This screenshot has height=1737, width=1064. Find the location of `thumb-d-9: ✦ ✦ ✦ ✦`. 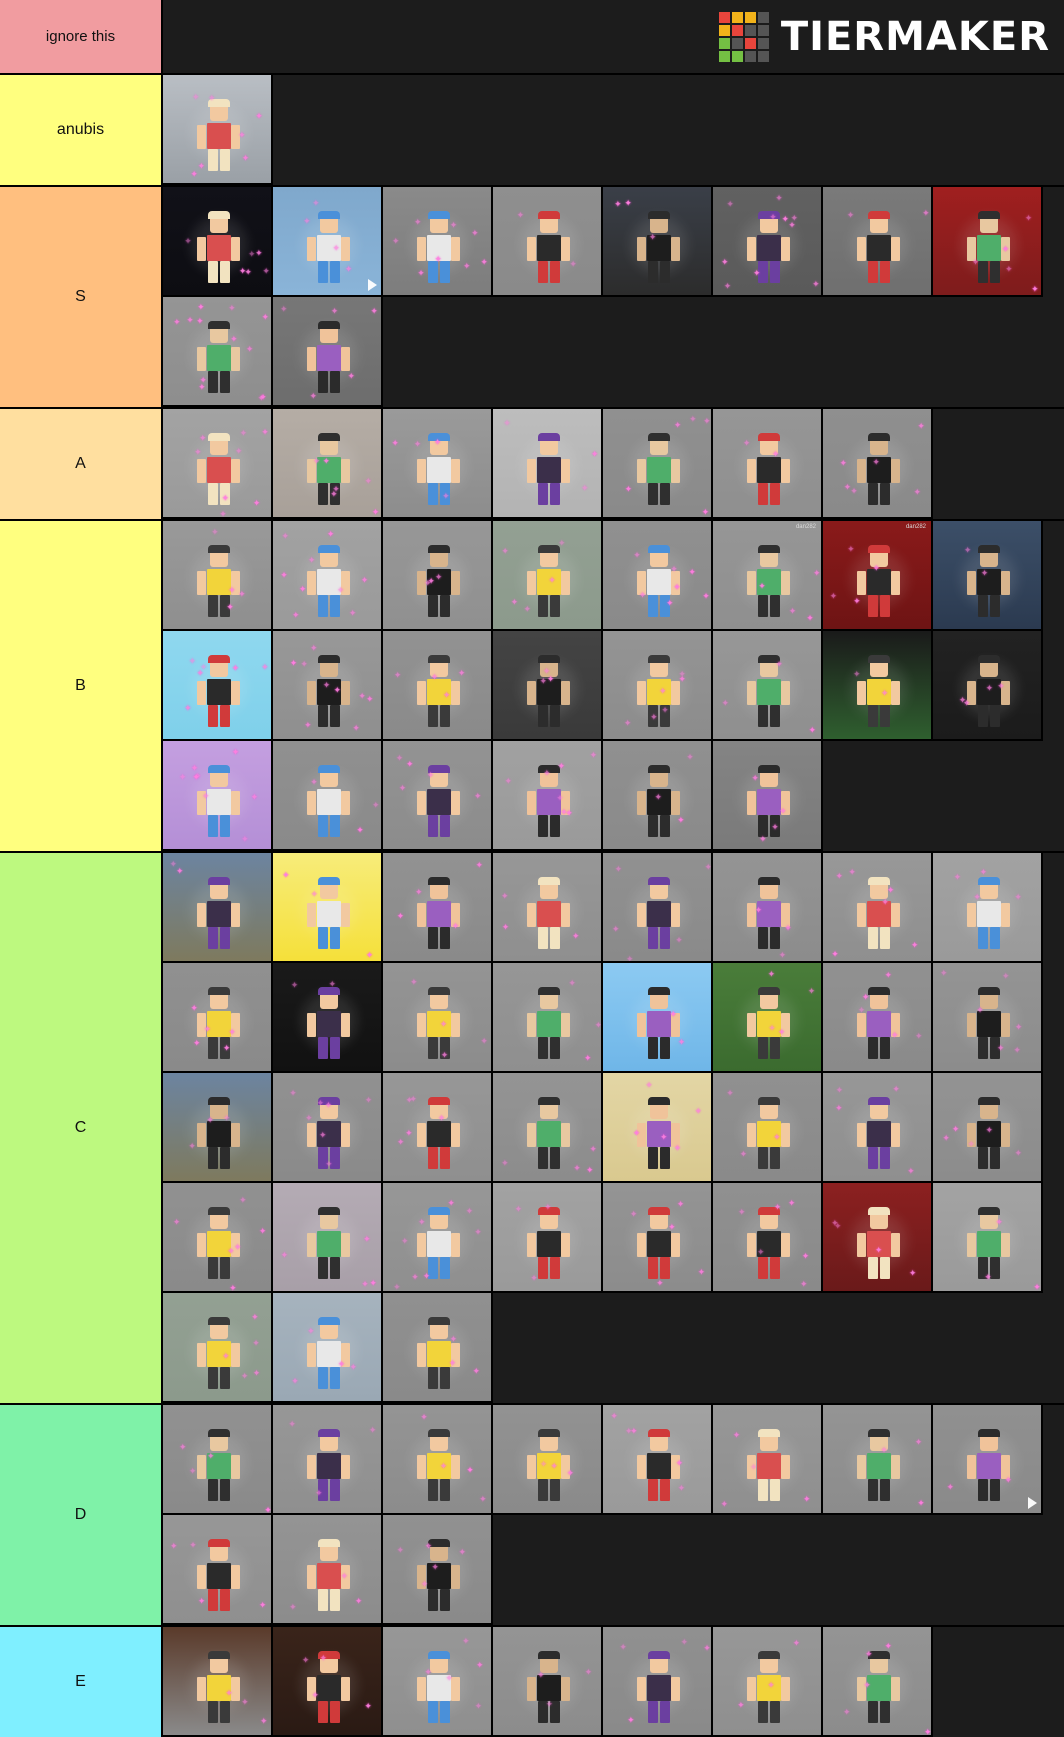

thumb-d-9: ✦ ✦ ✦ ✦ is located at coordinates (218, 1570).